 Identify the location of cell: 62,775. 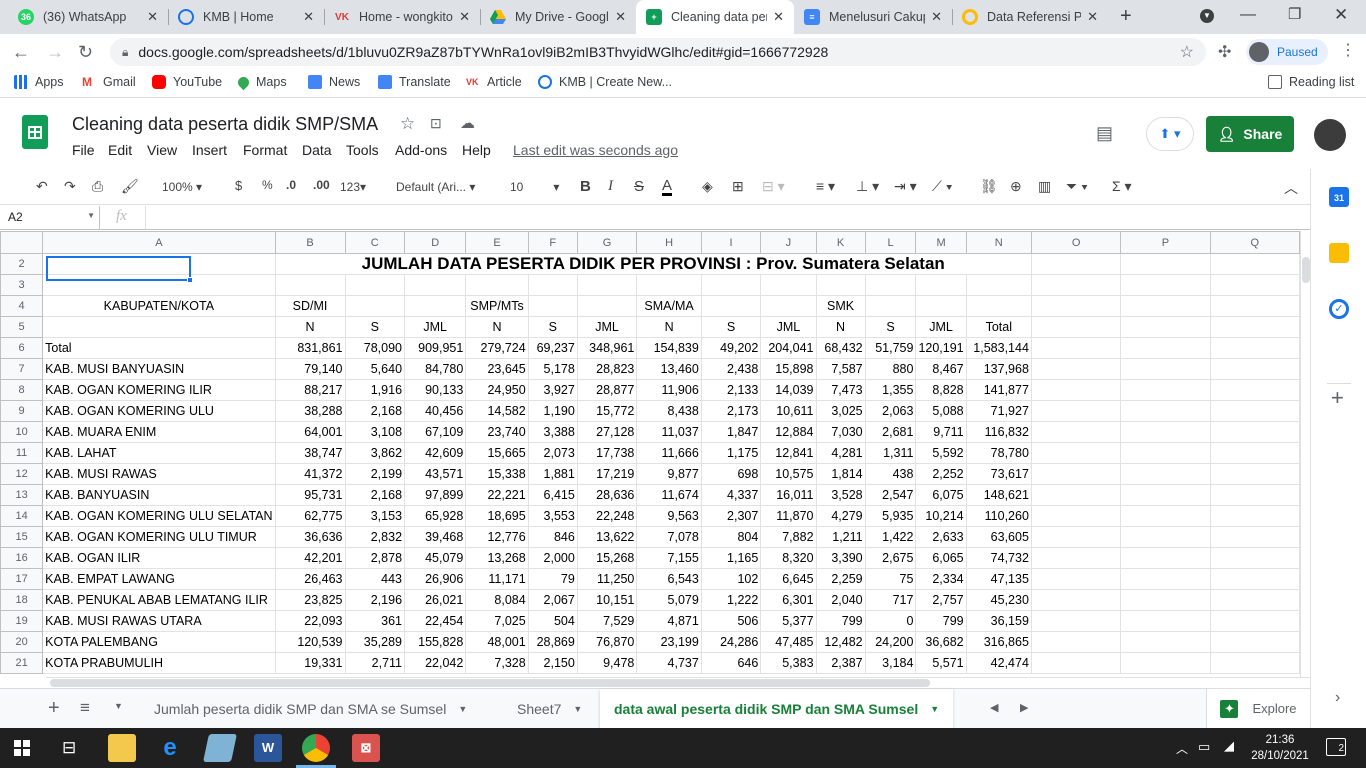
(310, 516).